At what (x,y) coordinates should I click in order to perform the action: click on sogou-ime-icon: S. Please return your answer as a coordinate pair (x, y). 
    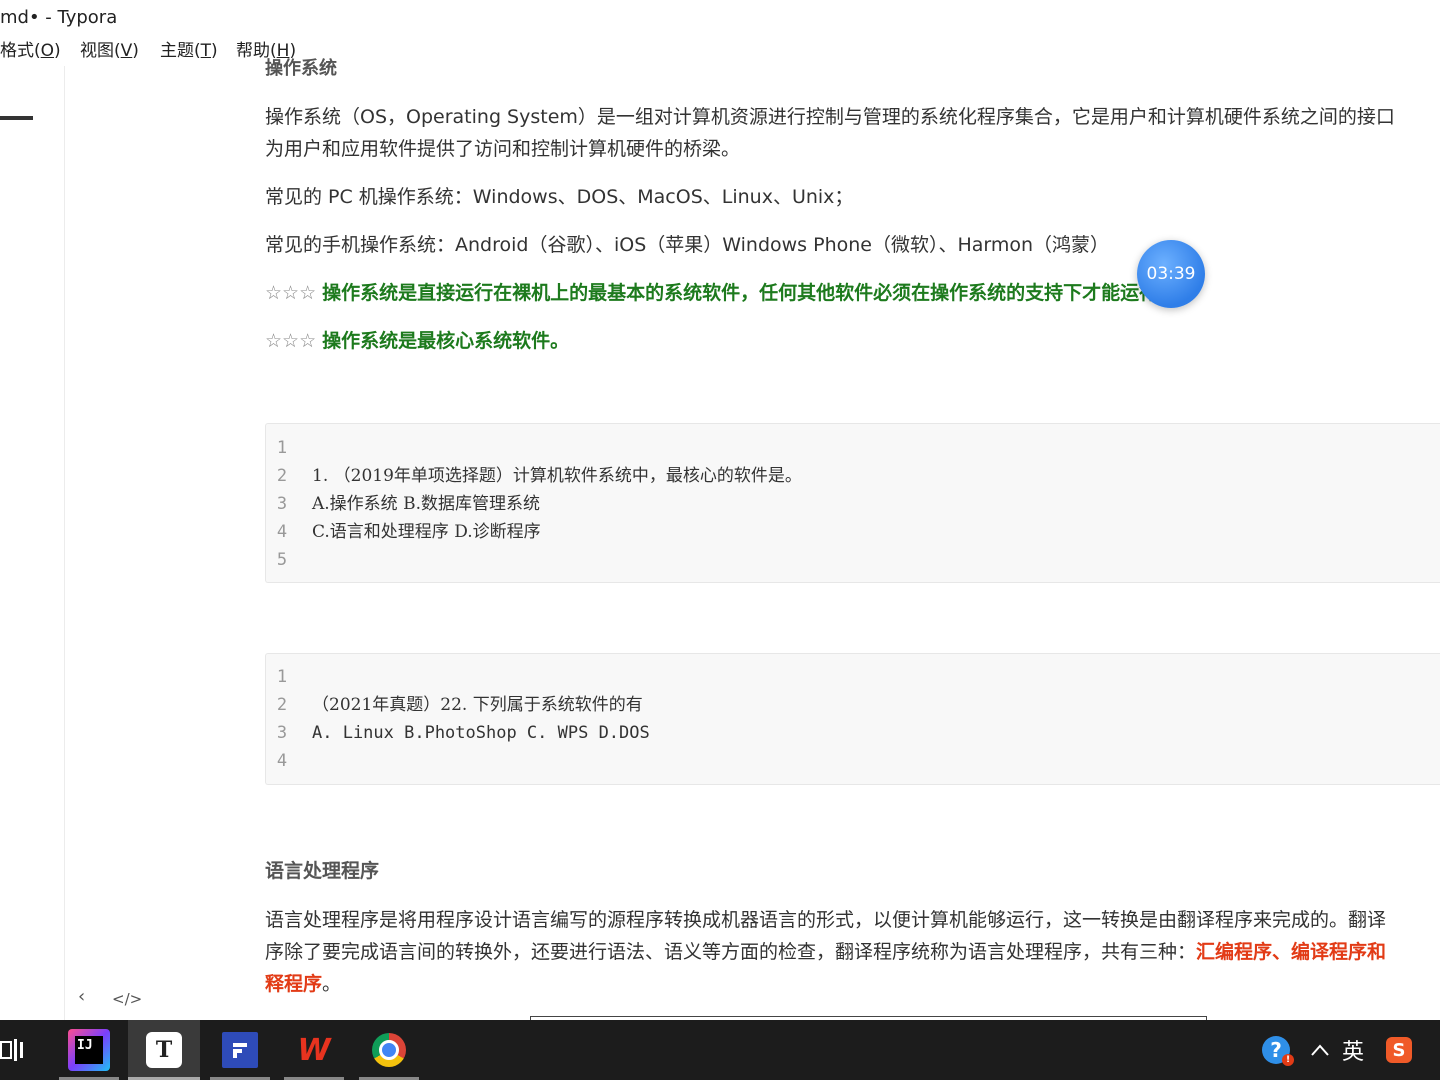
    Looking at the image, I should click on (1399, 1050).